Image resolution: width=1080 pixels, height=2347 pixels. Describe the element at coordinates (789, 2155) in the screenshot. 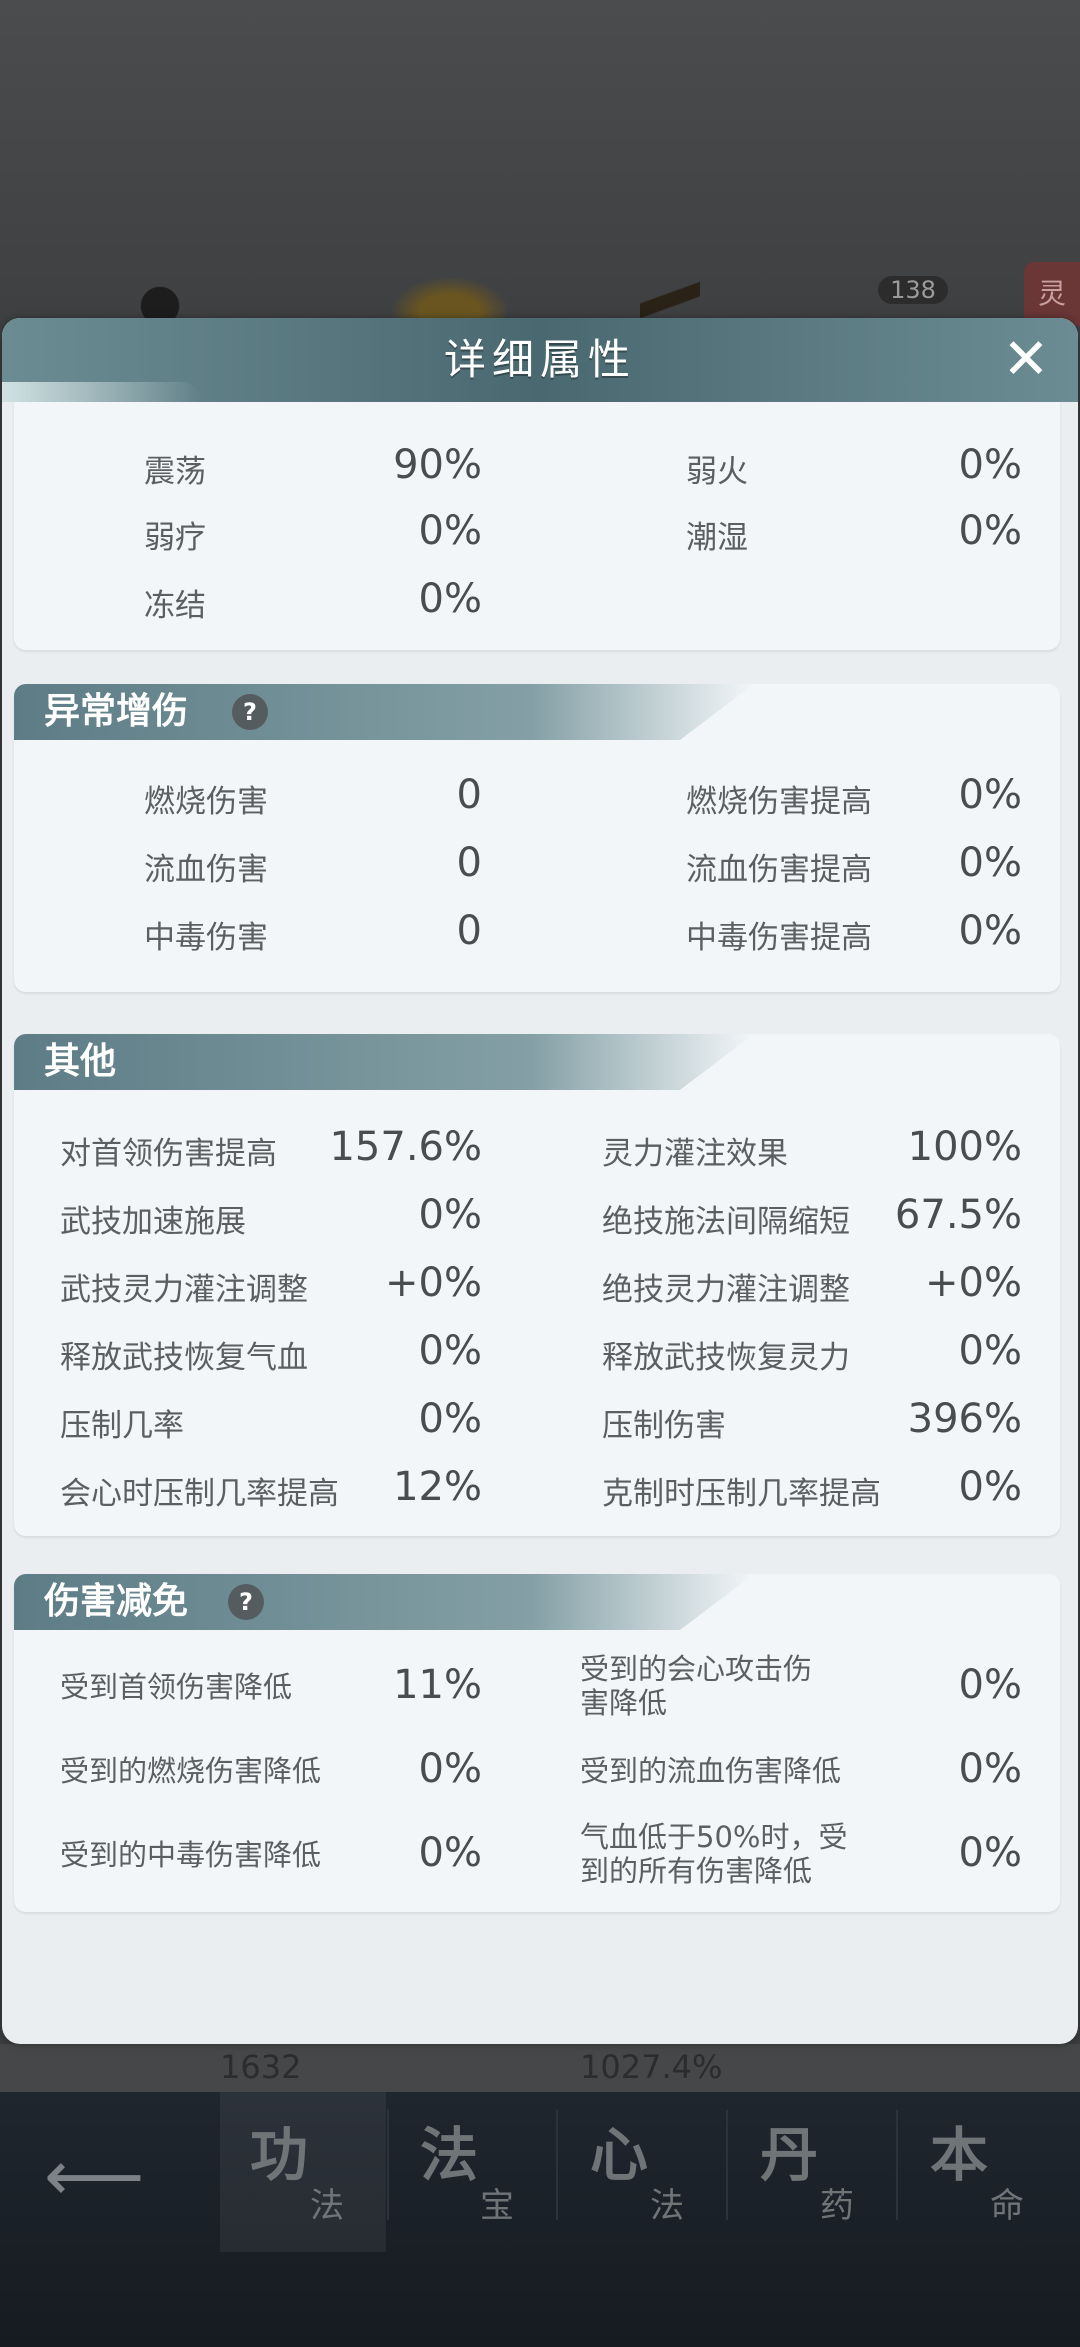

I see `tab-big-label: 丹` at that location.